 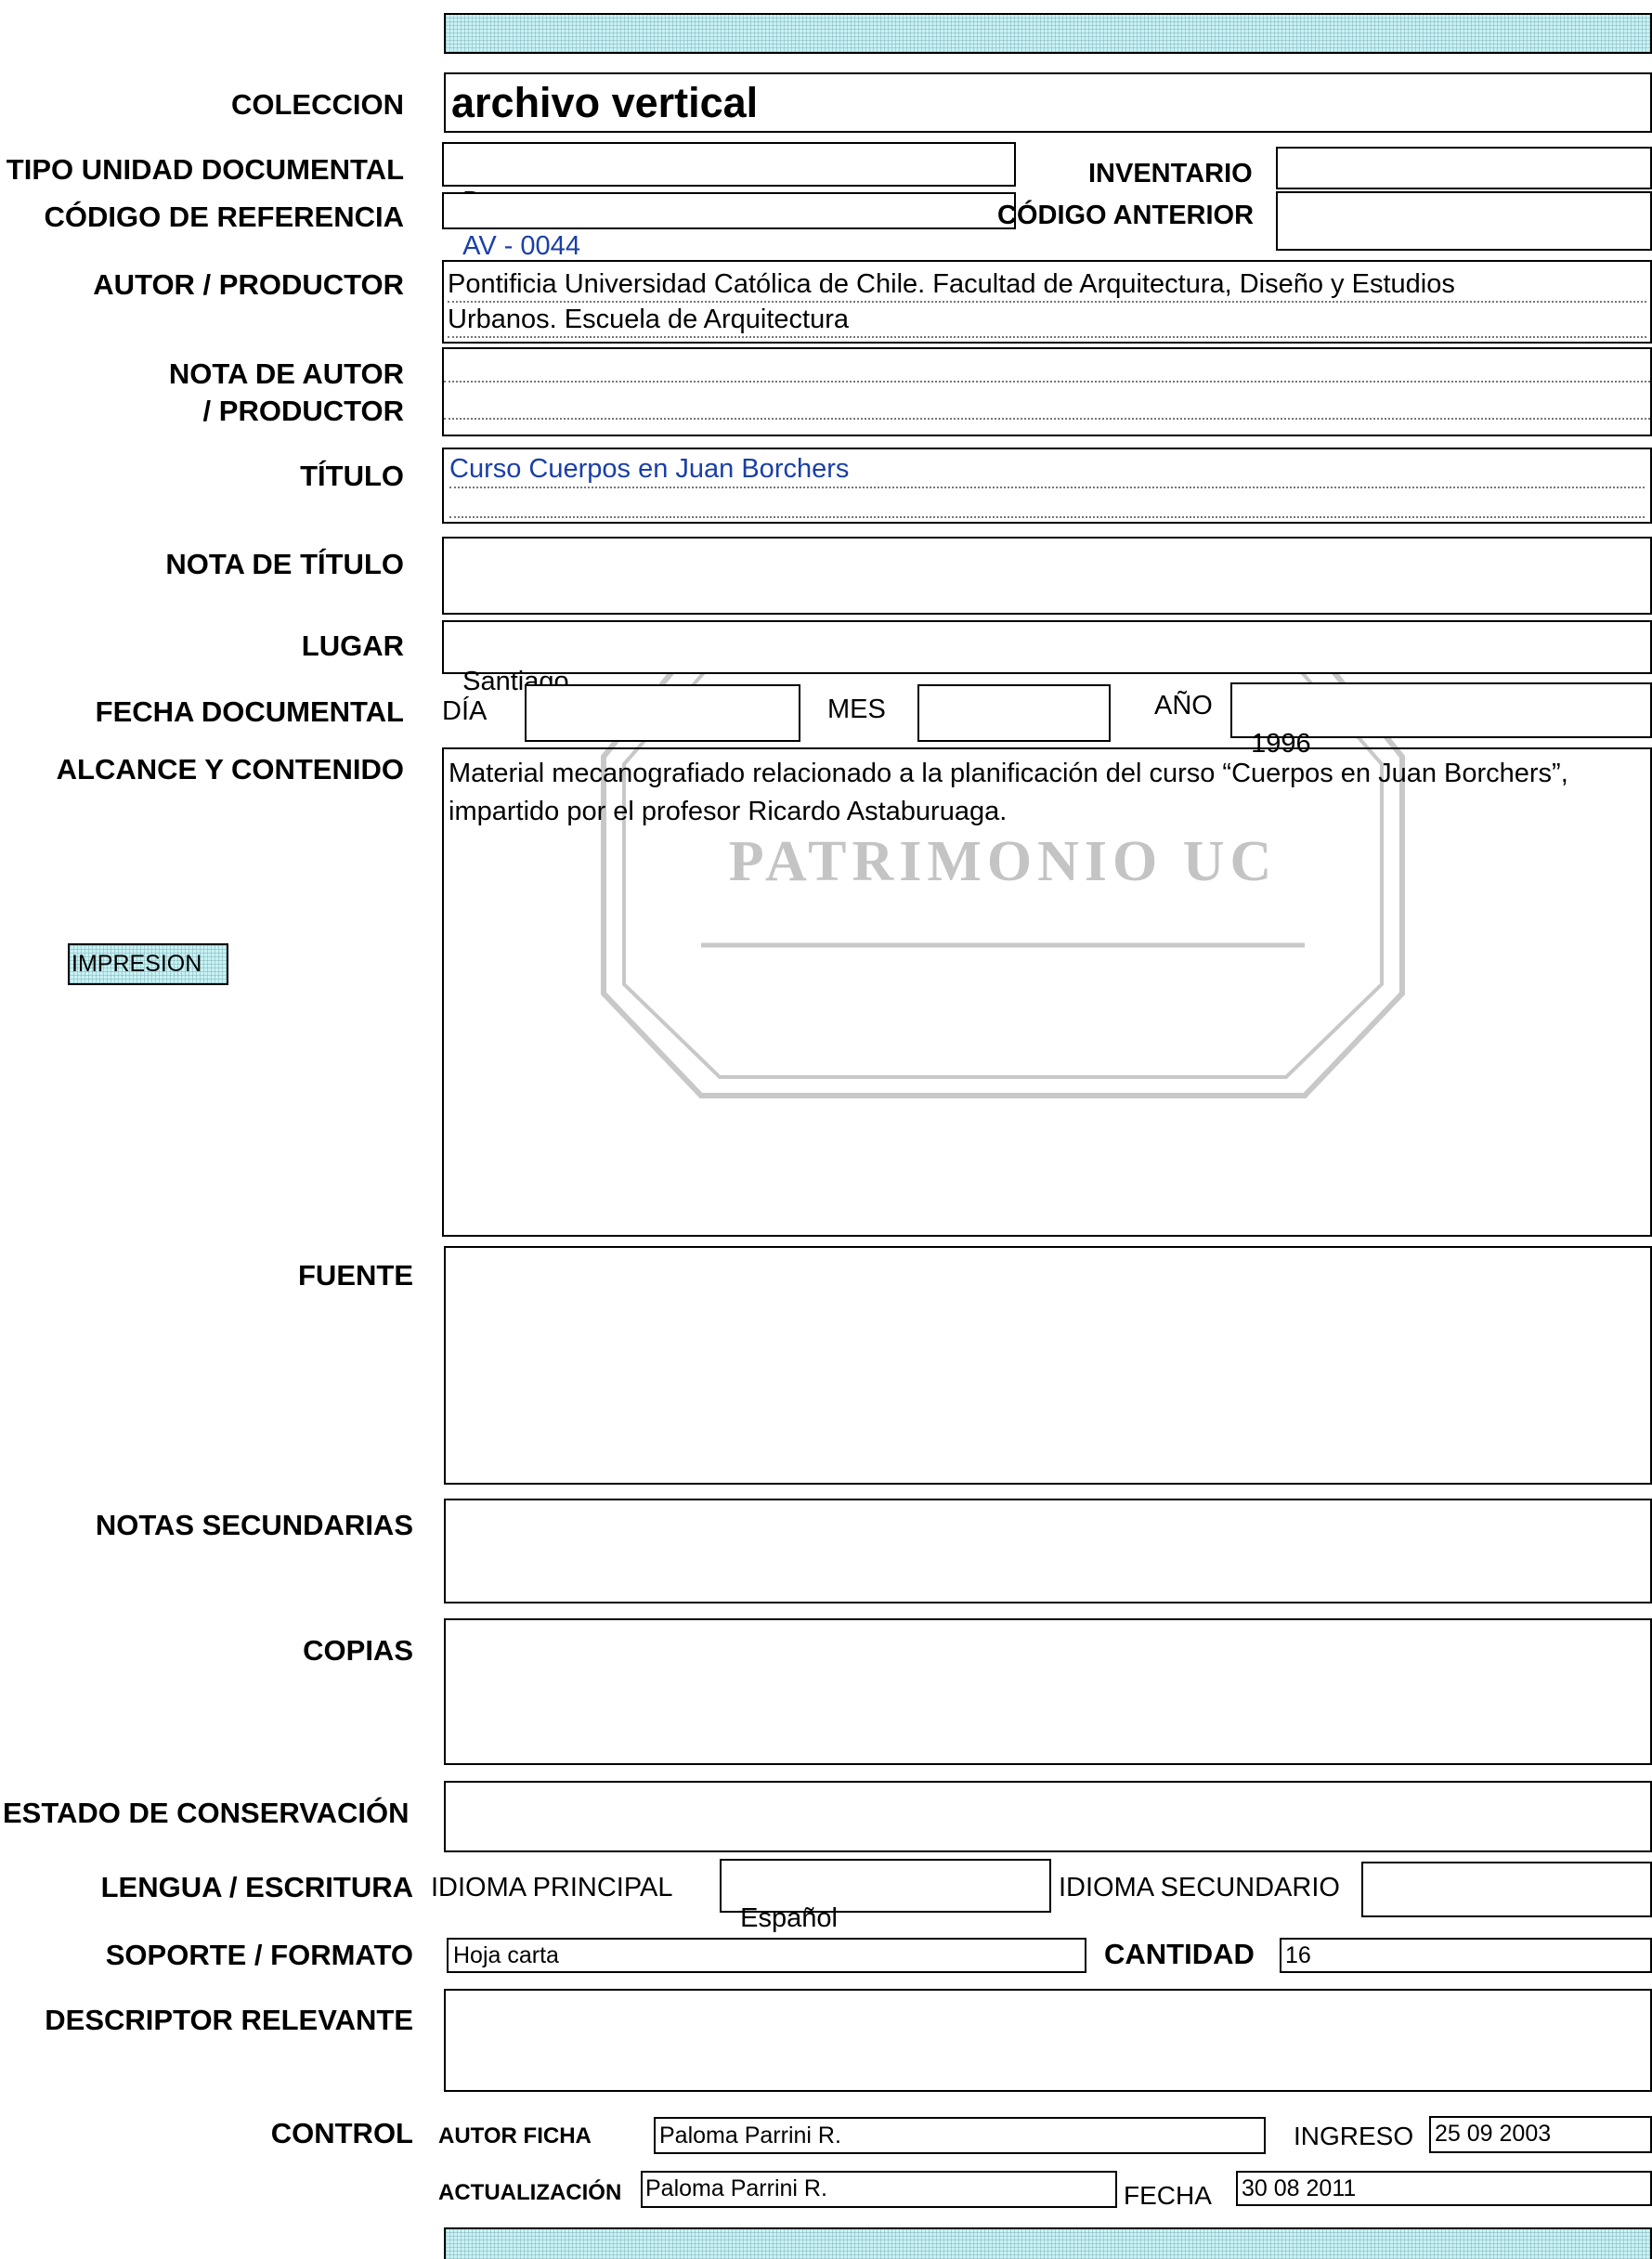 I want to click on codigo-referencia-value: AV - 0044, so click(x=521, y=247).